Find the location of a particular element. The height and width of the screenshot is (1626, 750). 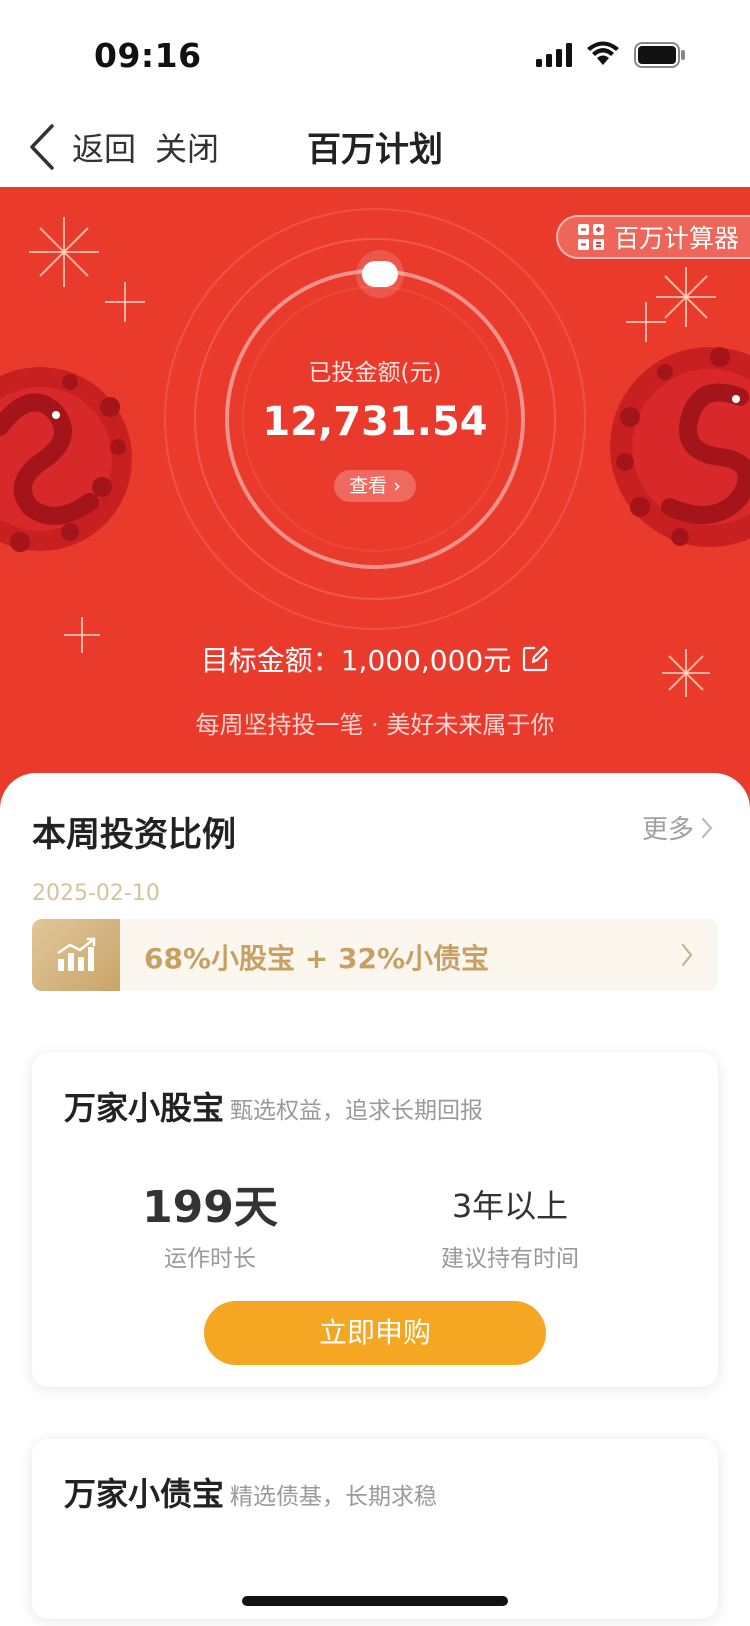

view-details-button: 查看 › is located at coordinates (375, 486).